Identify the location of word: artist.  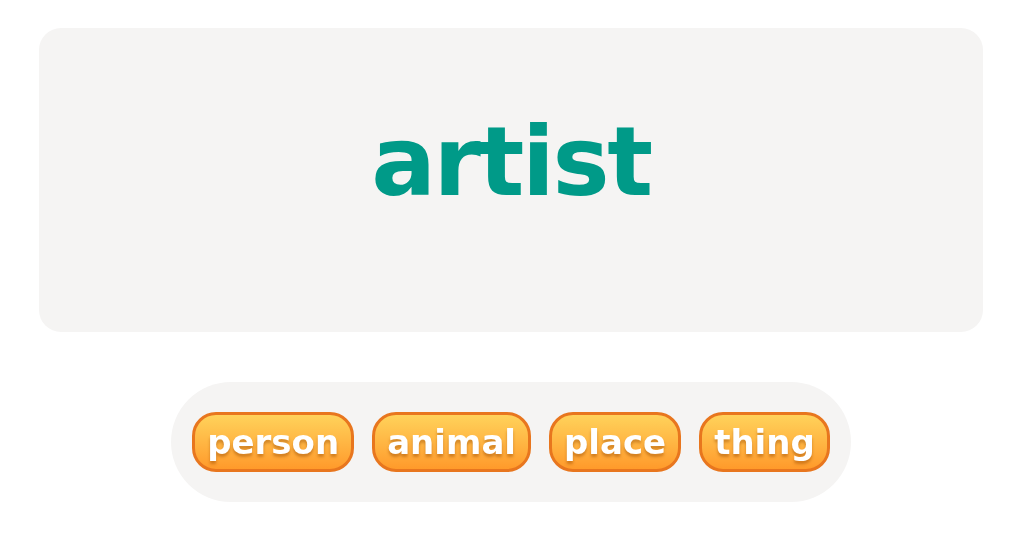
(511, 162).